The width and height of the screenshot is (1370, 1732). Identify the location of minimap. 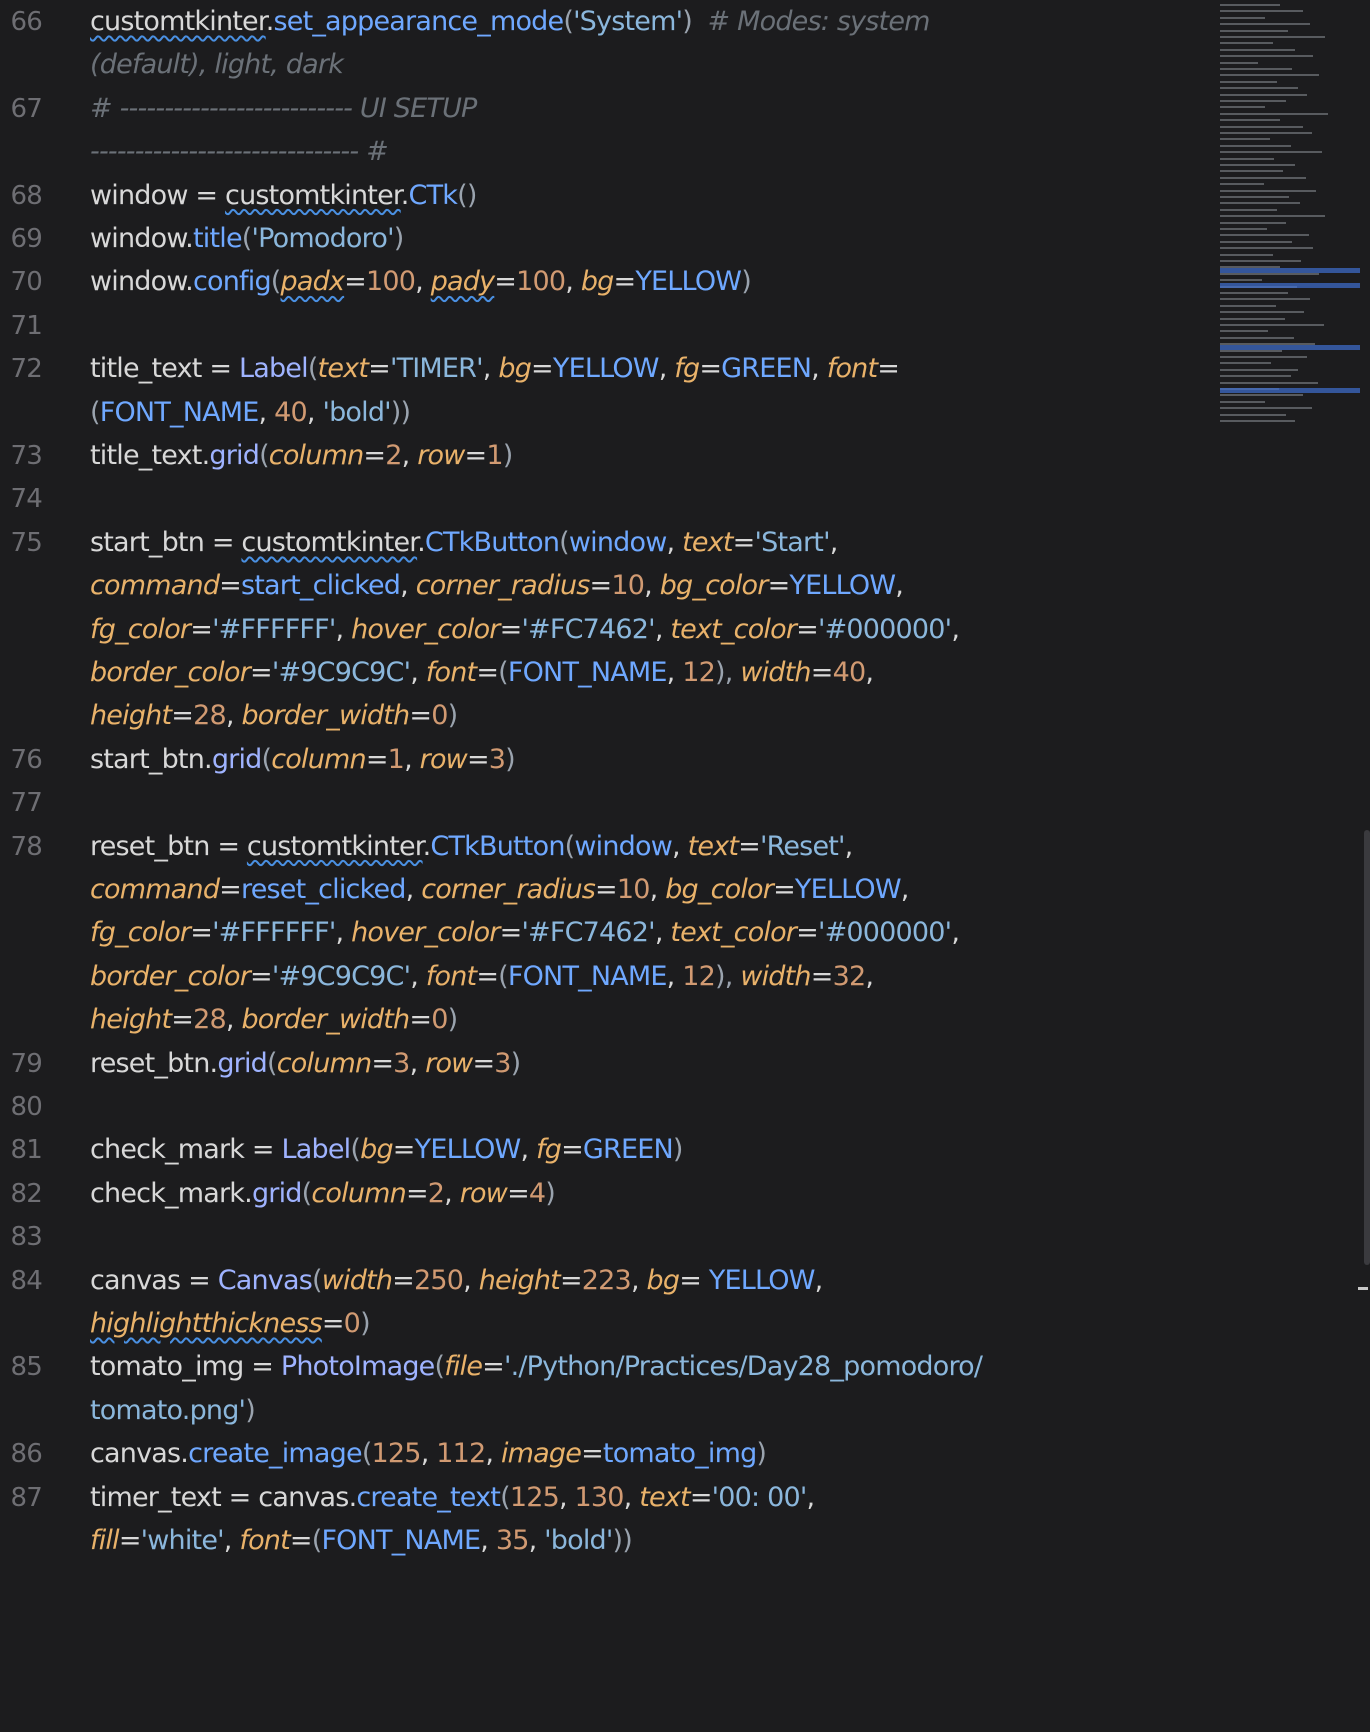
(1290, 220).